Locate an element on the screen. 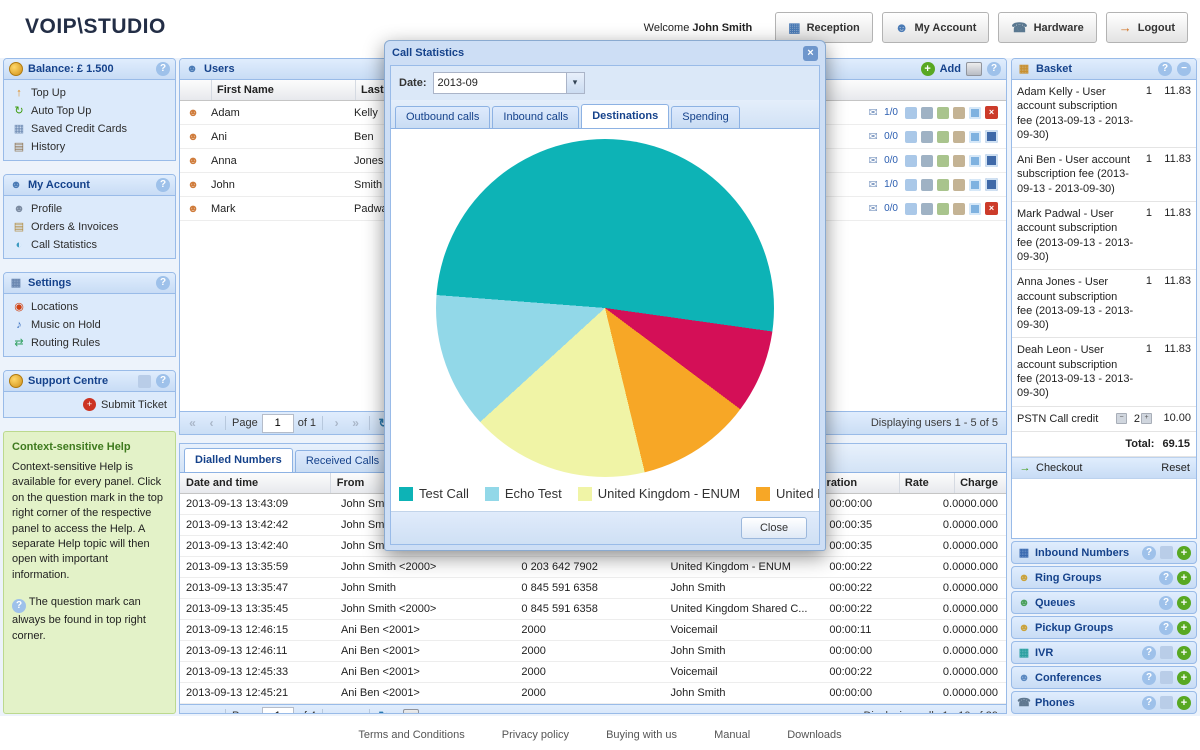 The image size is (1200, 750). tab-dialled-numbers: Dialled Numbers is located at coordinates (238, 460).